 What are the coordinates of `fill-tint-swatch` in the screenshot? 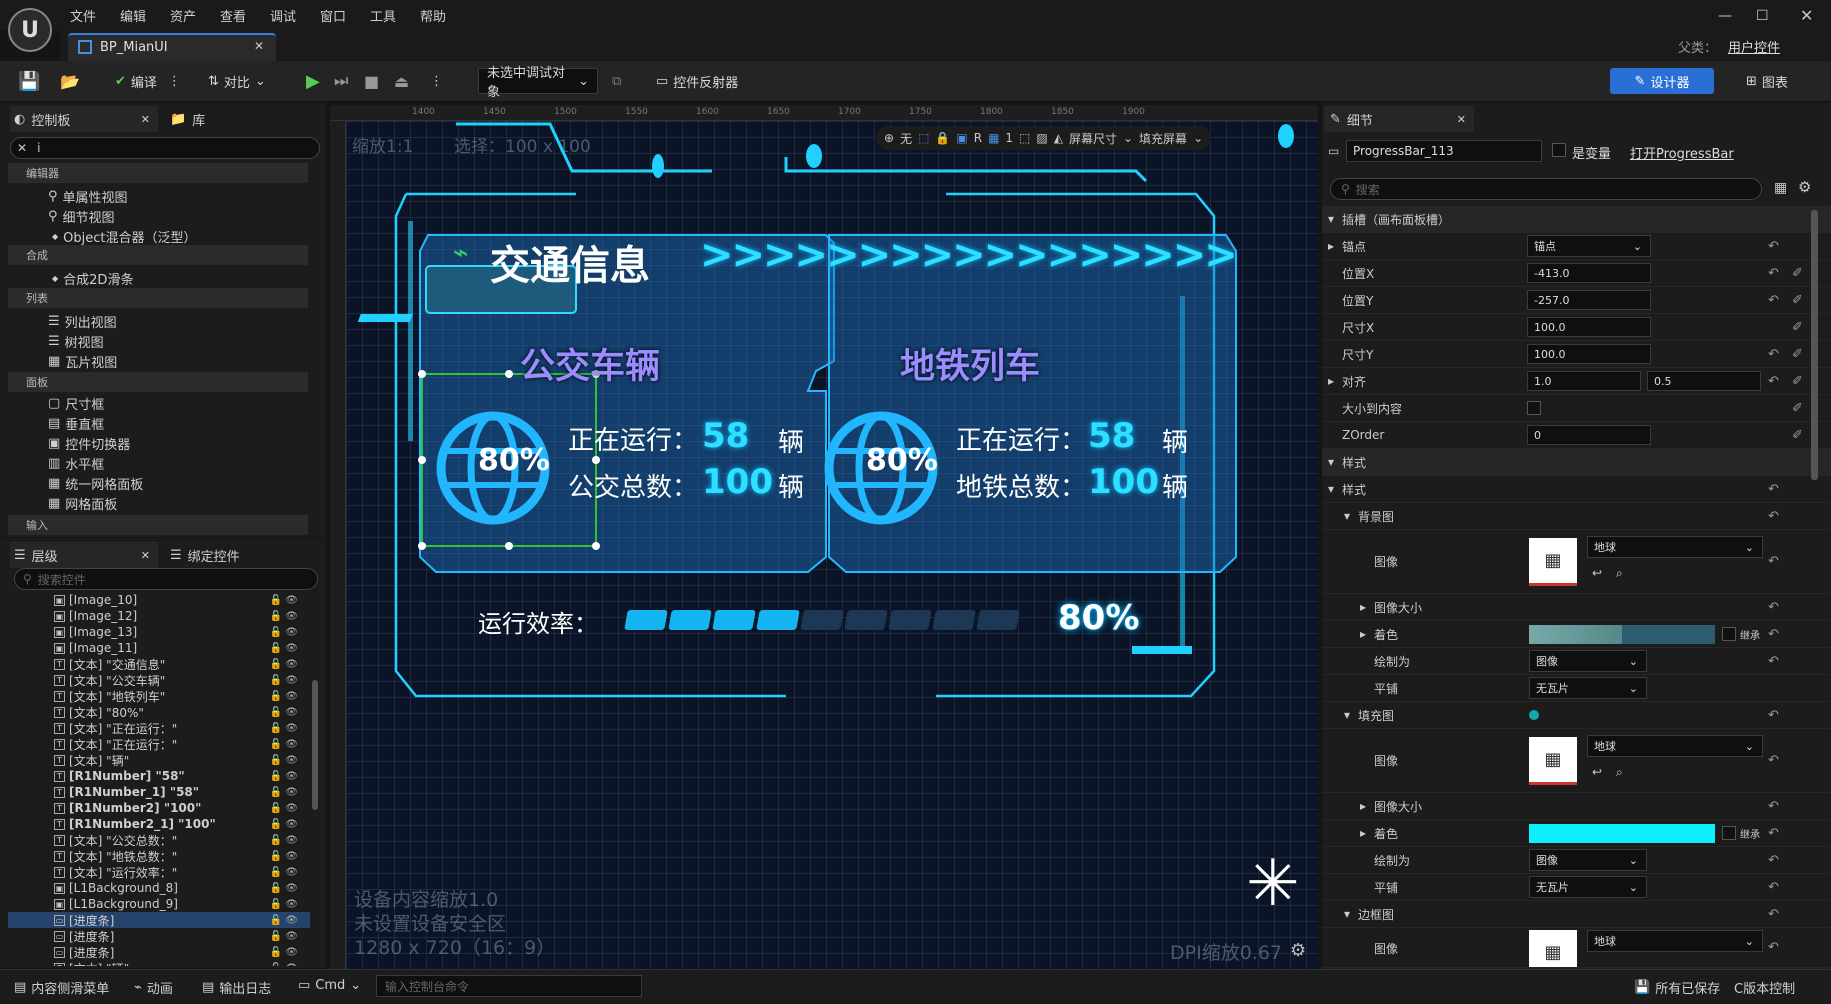 It's located at (1622, 833).